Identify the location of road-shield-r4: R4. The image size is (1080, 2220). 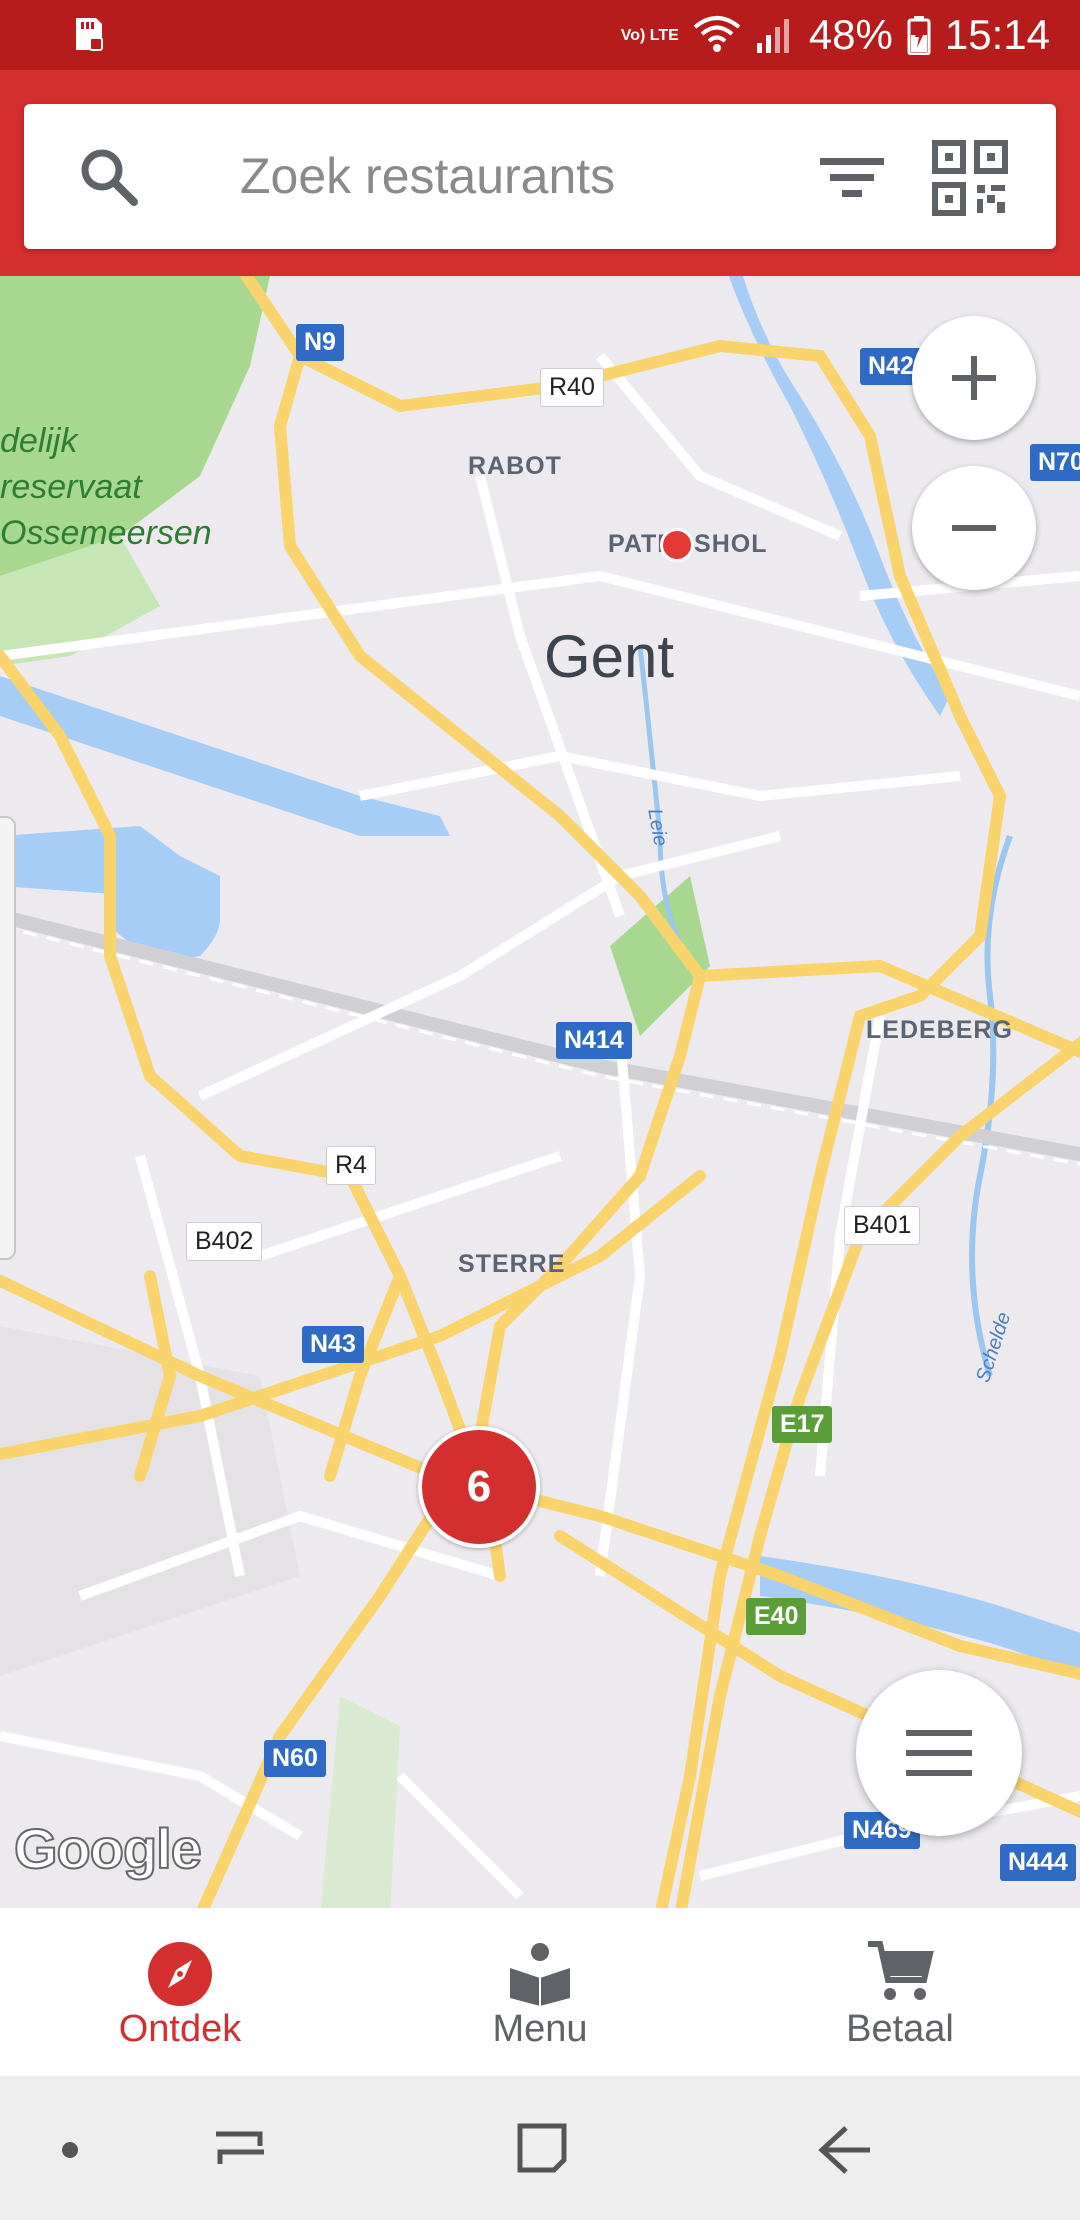
(351, 1165).